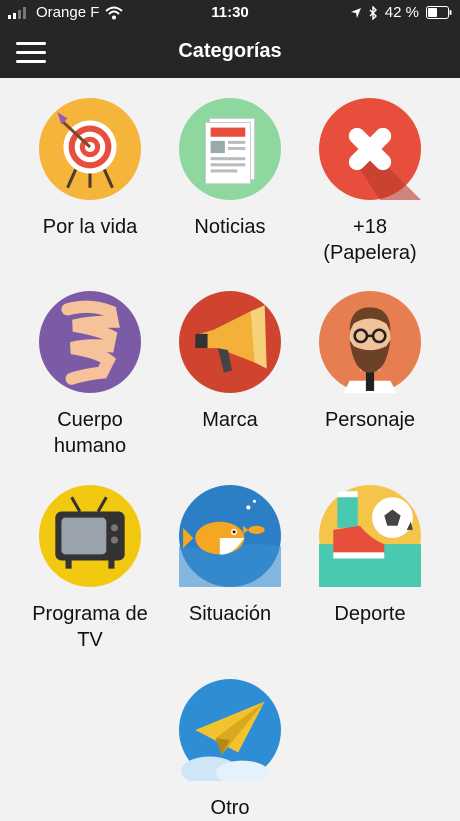 The height and width of the screenshot is (821, 460). Describe the element at coordinates (230, 342) in the screenshot. I see `megaphone-icon` at that location.